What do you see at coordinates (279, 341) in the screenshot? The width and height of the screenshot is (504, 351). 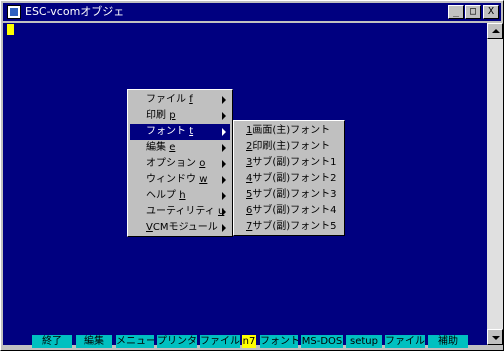 I see `fkey-7: フォント` at bounding box center [279, 341].